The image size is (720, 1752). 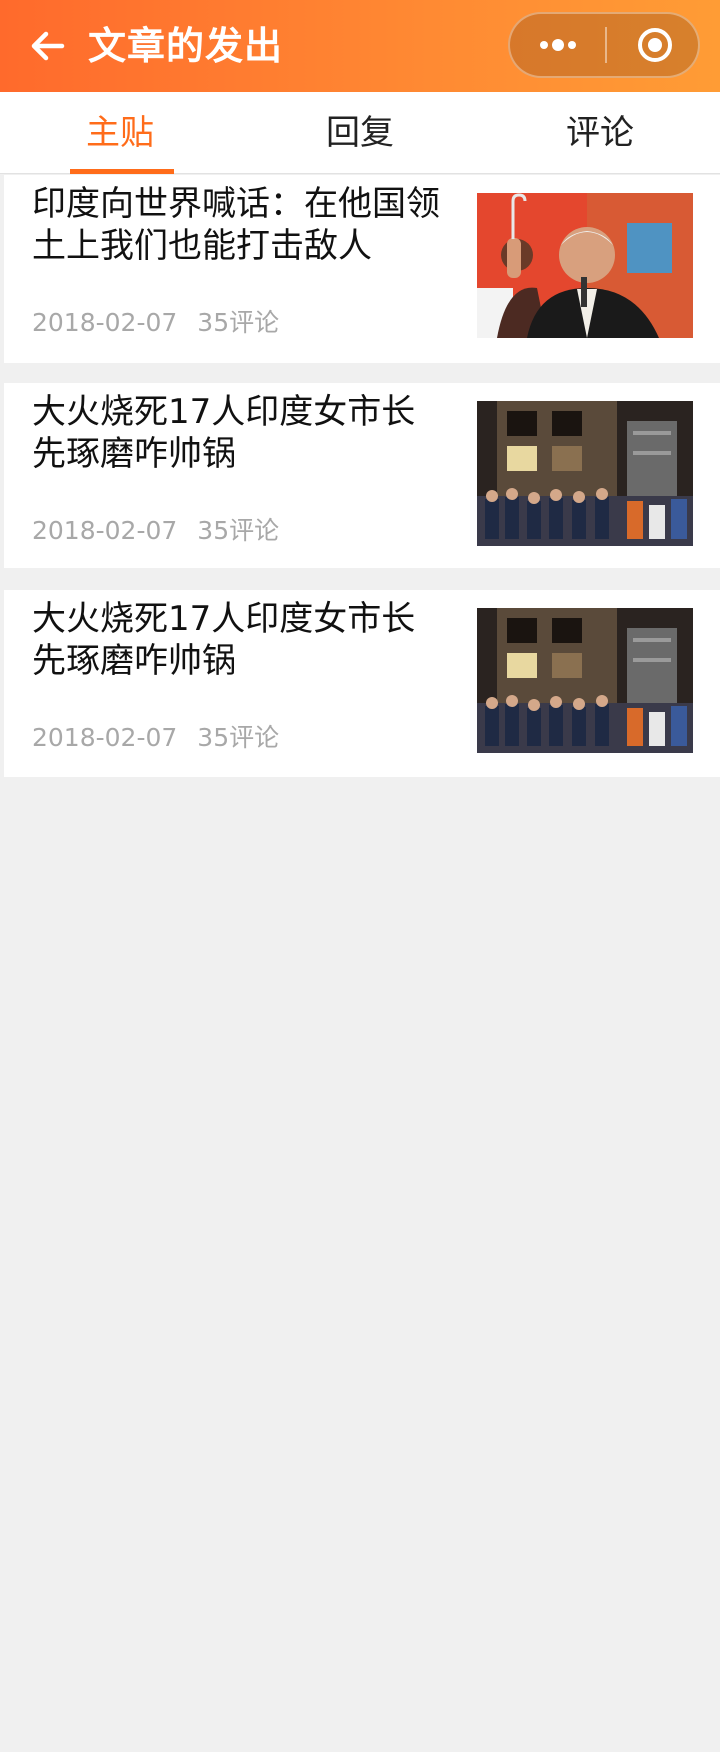 I want to click on post-card: 印度向世界喊话：在他国领土上我们也能打击敌人 2018-02-07 35评论, so click(x=360, y=269).